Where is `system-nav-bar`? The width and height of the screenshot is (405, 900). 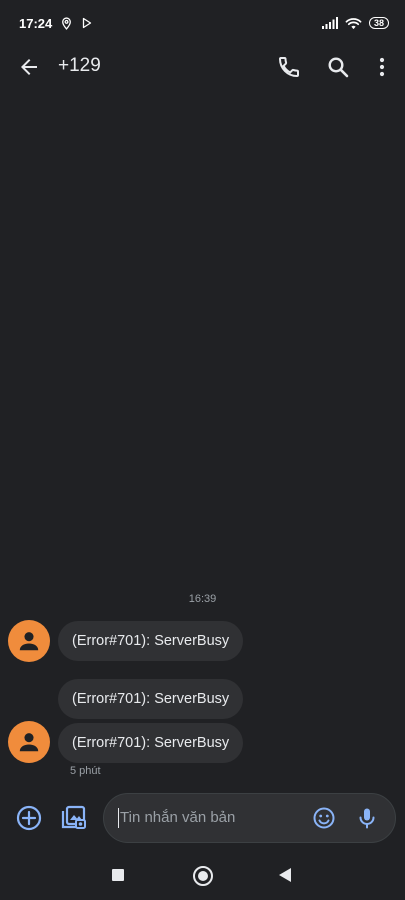 system-nav-bar is located at coordinates (202, 876).